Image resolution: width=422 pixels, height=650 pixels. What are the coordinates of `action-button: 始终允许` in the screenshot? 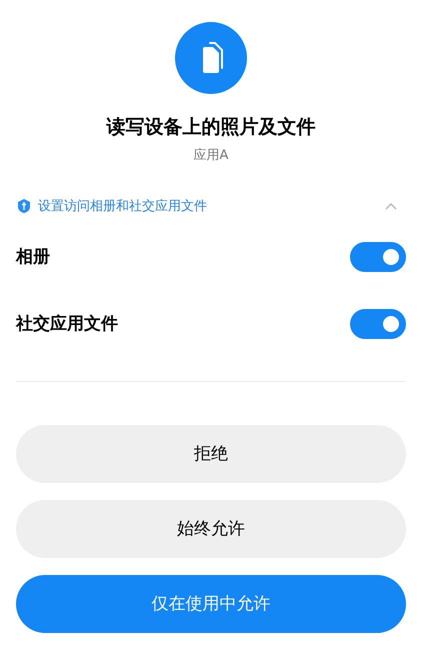 It's located at (211, 529).